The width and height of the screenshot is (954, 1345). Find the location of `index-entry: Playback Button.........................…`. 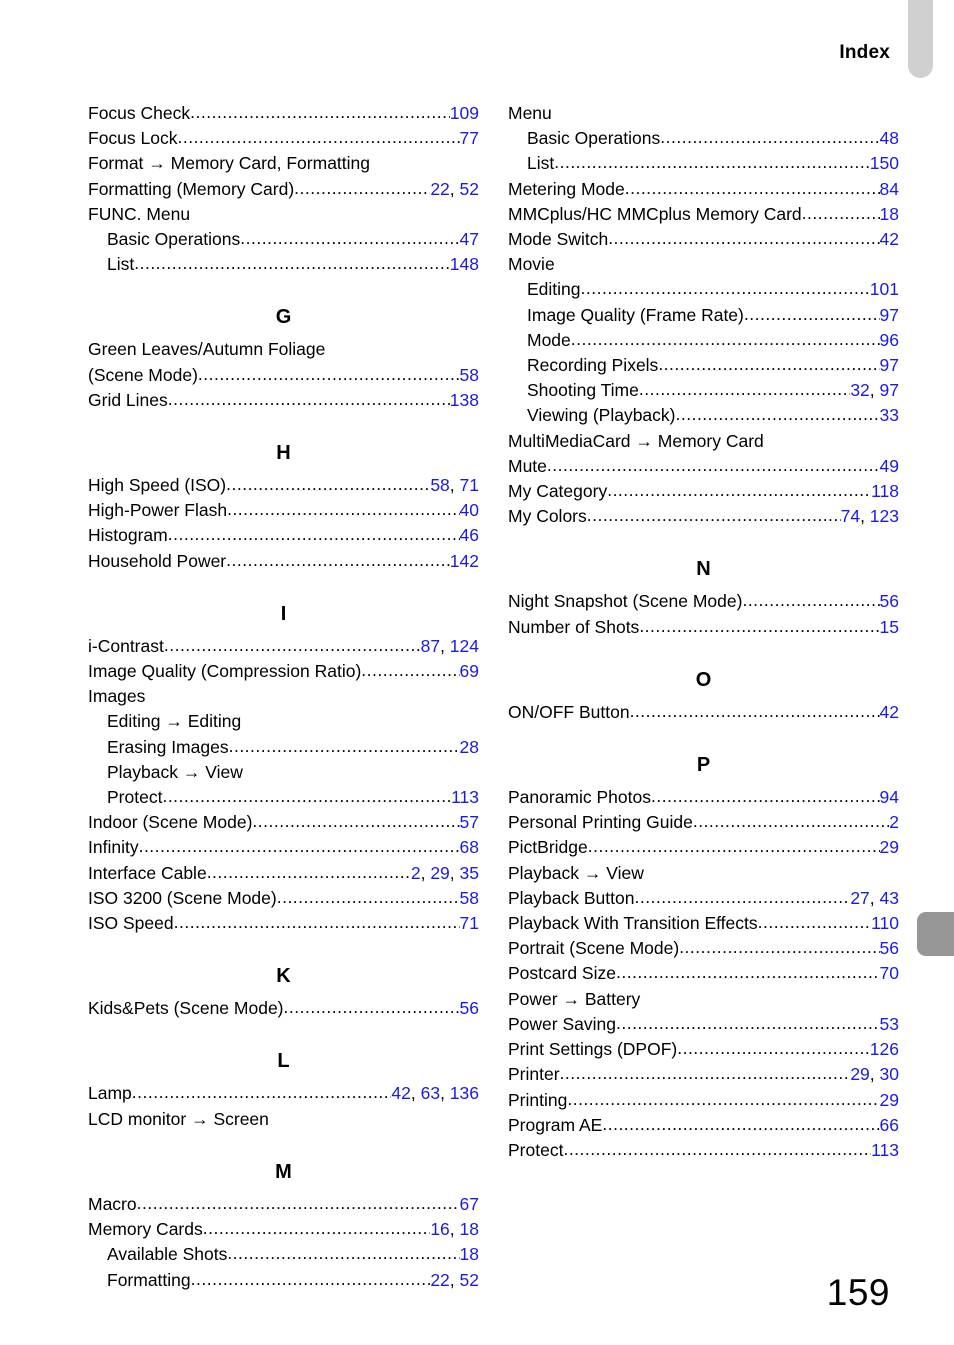

index-entry: Playback Button.........................… is located at coordinates (703, 898).